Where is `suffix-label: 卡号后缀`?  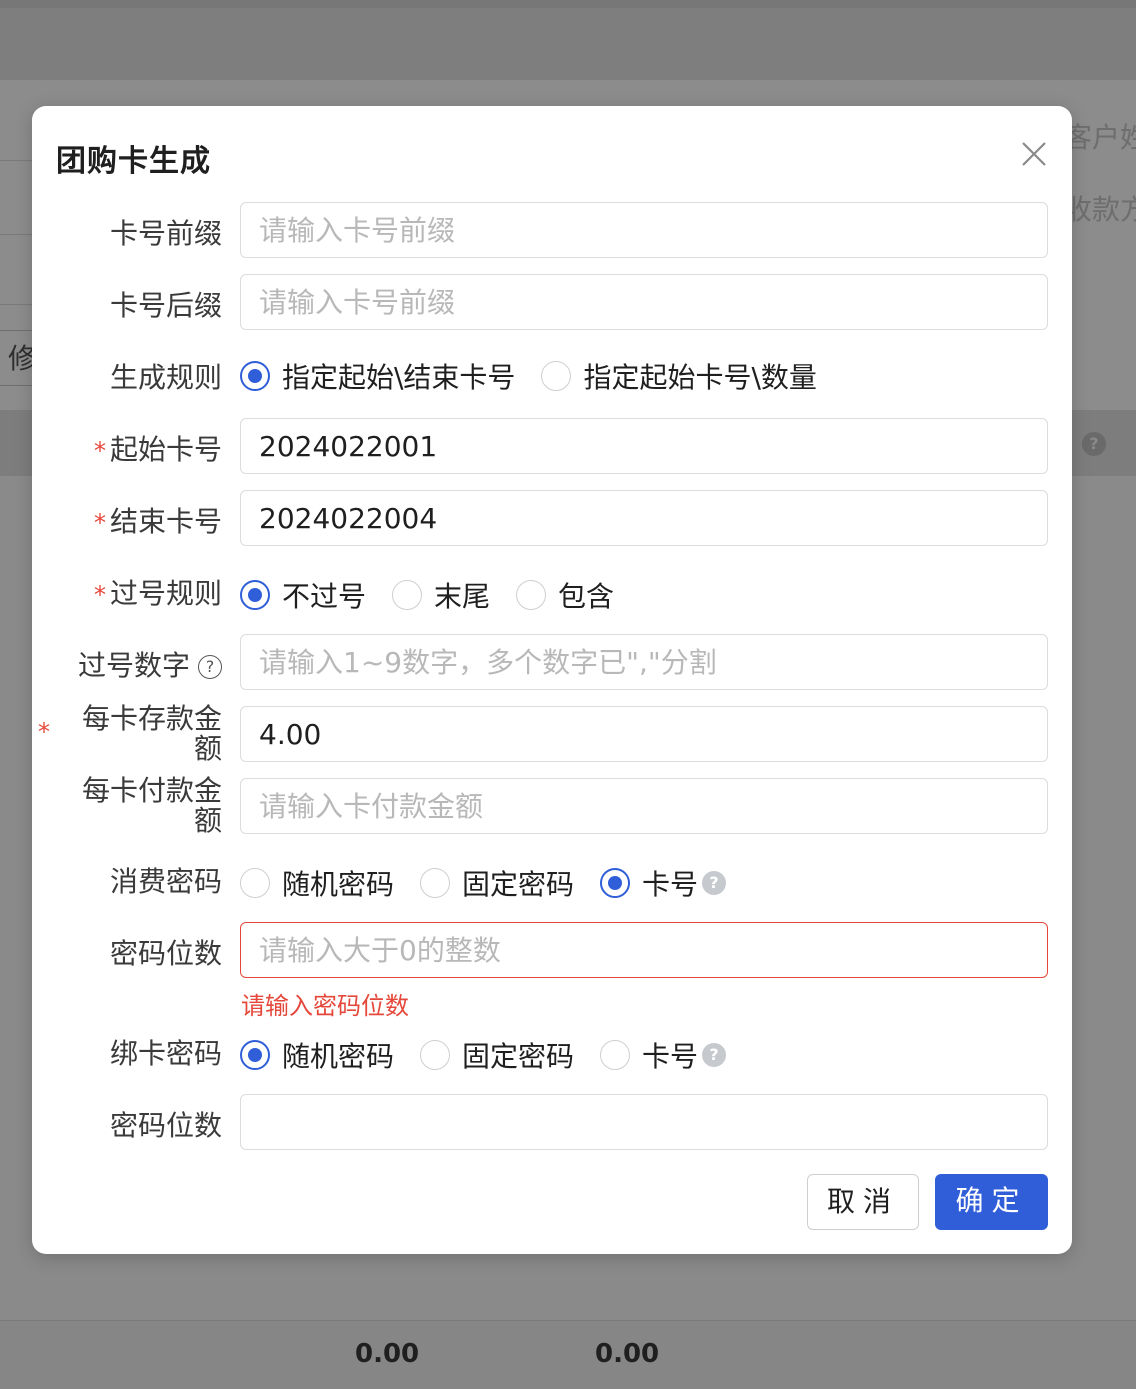
suffix-label: 卡号后缀 is located at coordinates (165, 305).